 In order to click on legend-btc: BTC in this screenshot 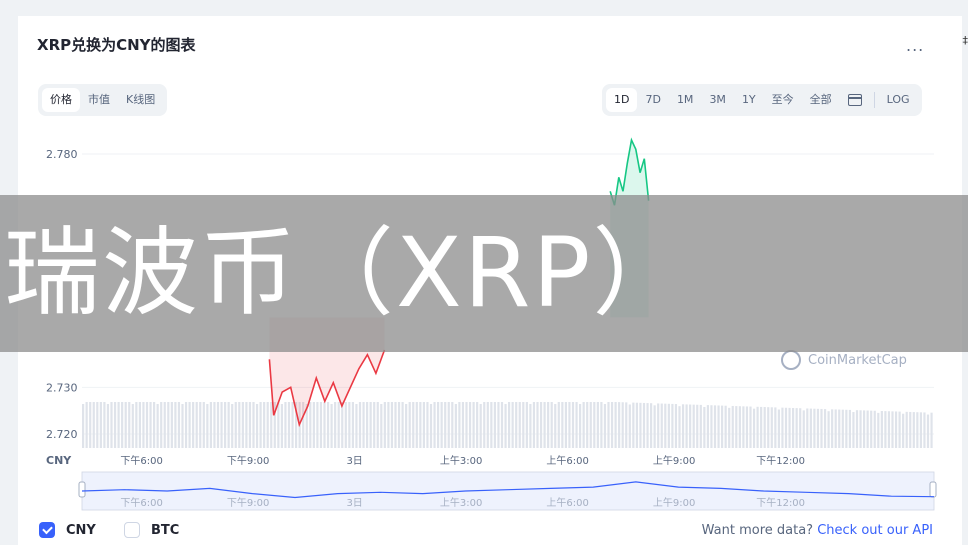, I will do `click(151, 530)`.